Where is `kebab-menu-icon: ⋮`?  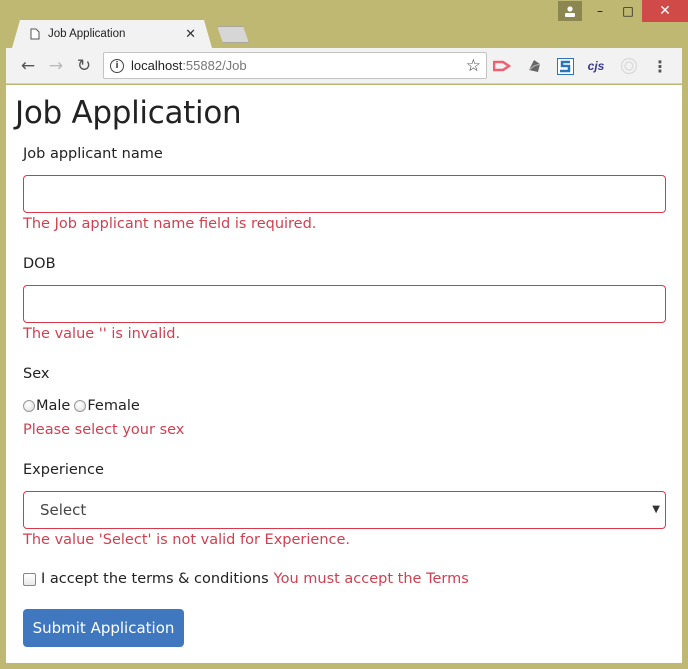 kebab-menu-icon: ⋮ is located at coordinates (660, 66).